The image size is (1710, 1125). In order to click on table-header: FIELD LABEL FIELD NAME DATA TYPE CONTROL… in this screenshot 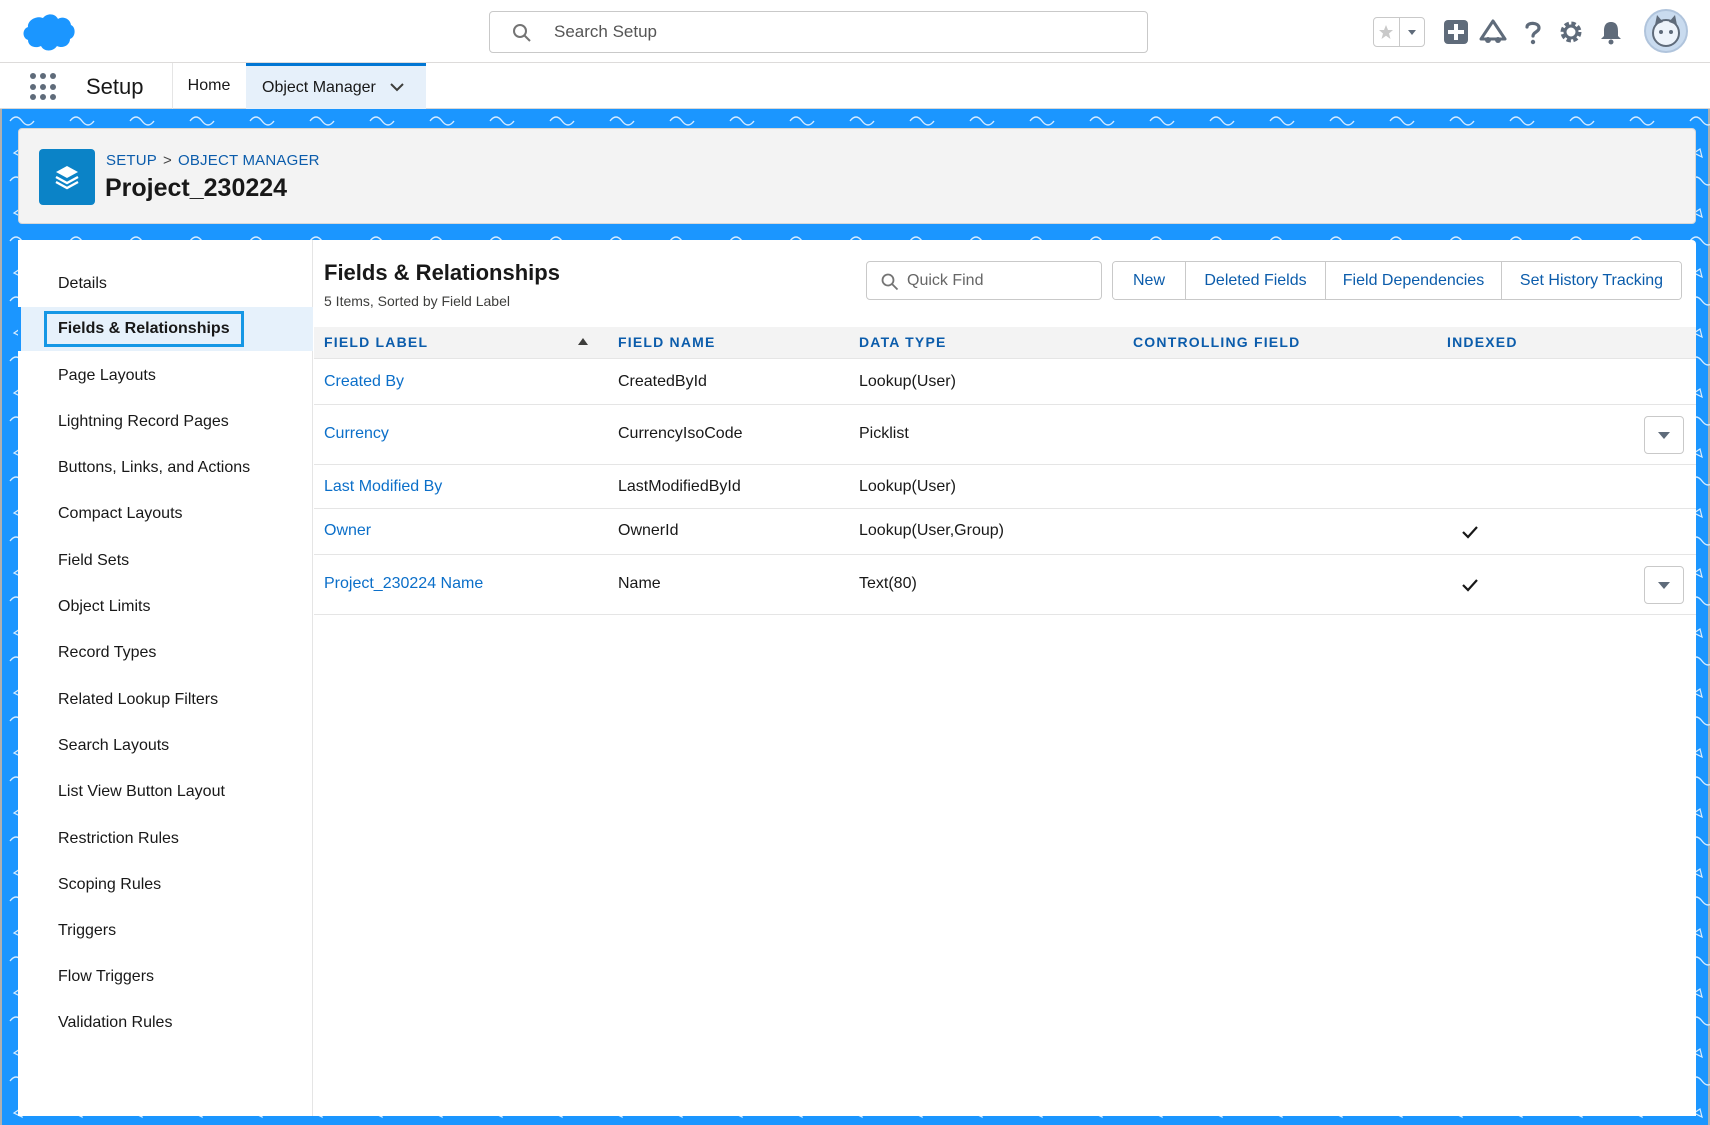, I will do `click(1005, 343)`.